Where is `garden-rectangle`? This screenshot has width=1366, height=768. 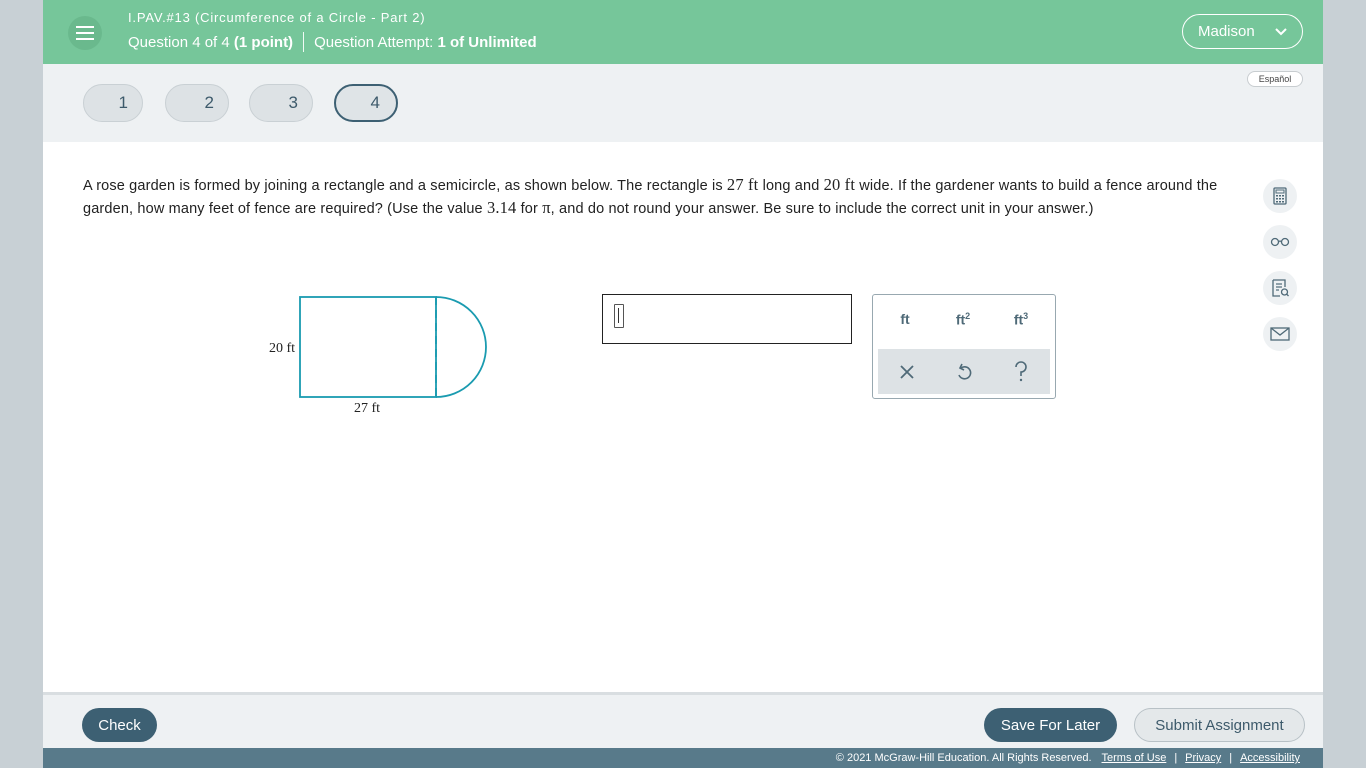 garden-rectangle is located at coordinates (368, 347).